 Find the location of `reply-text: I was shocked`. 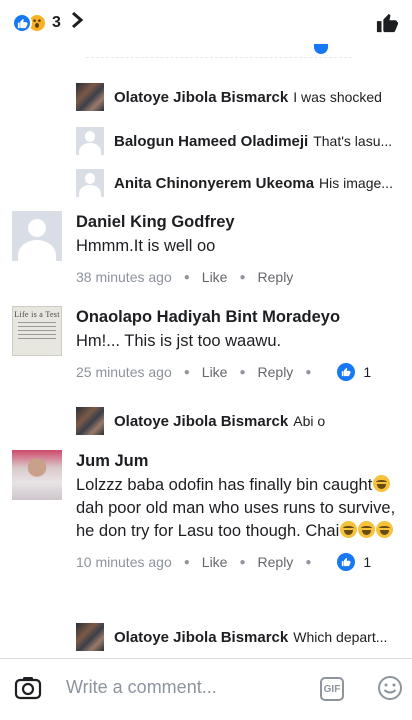

reply-text: I was shocked is located at coordinates (337, 97).